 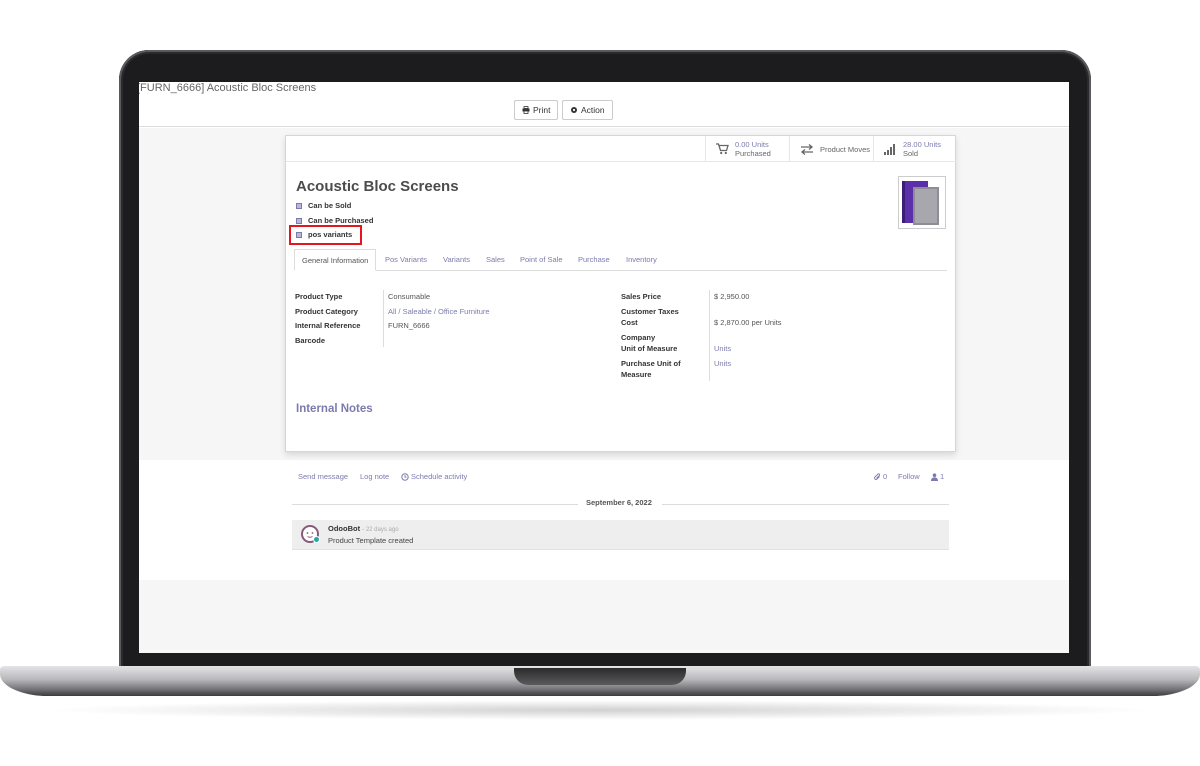 What do you see at coordinates (649, 348) in the screenshot?
I see `unit-of-measure-label: Unit of Measure` at bounding box center [649, 348].